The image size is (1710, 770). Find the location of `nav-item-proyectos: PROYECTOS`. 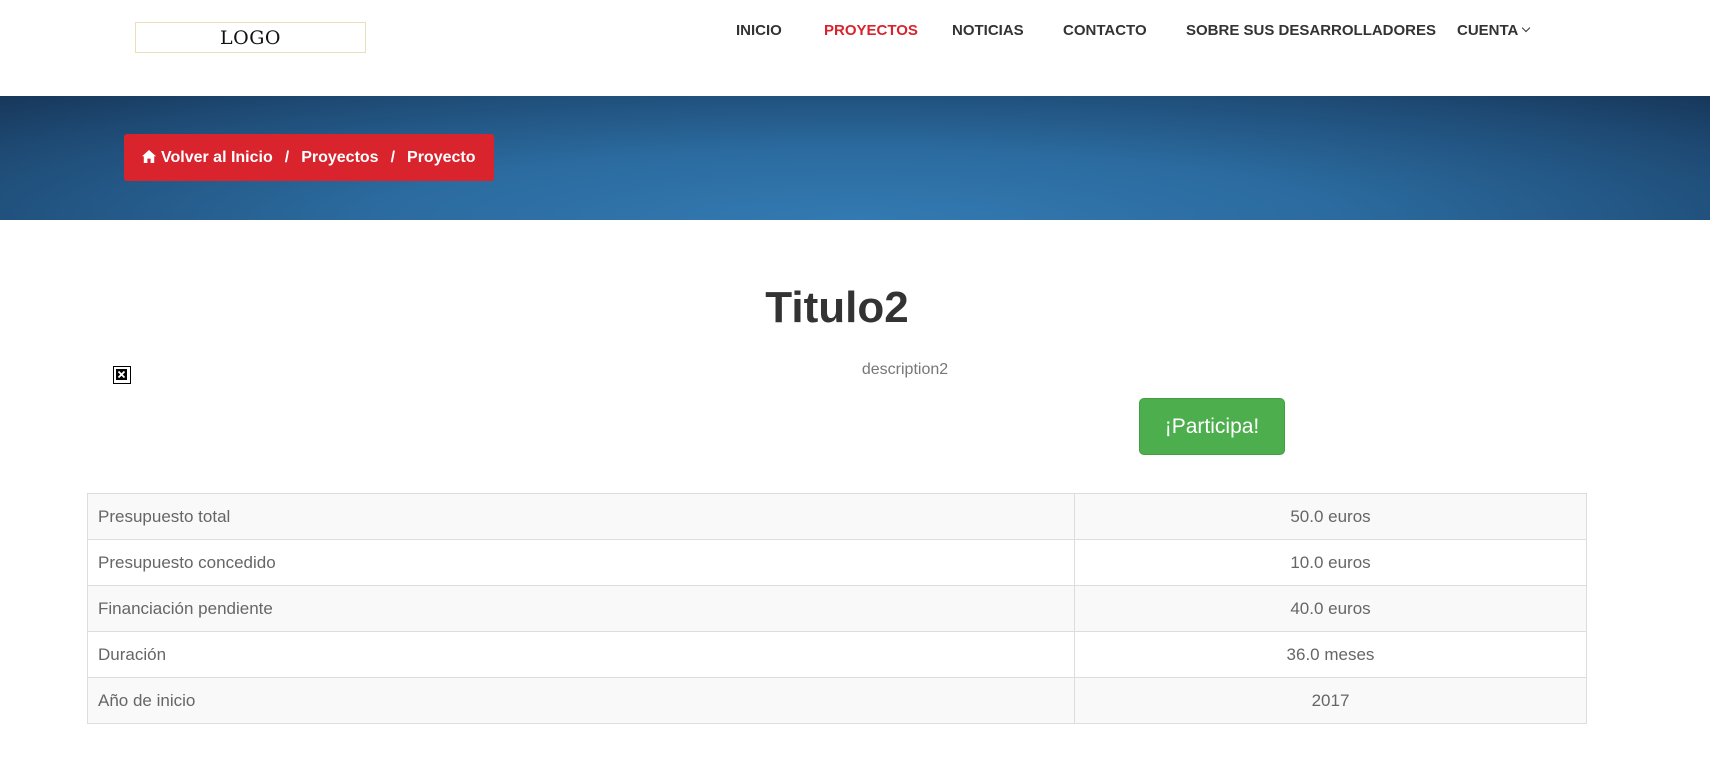

nav-item-proyectos: PROYECTOS is located at coordinates (871, 31).